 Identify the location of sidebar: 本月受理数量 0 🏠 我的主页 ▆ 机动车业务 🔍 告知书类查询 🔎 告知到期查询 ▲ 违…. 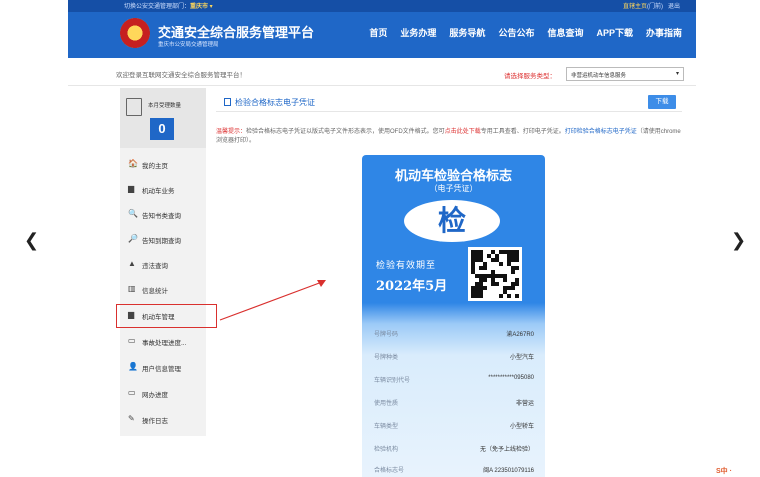
(163, 262).